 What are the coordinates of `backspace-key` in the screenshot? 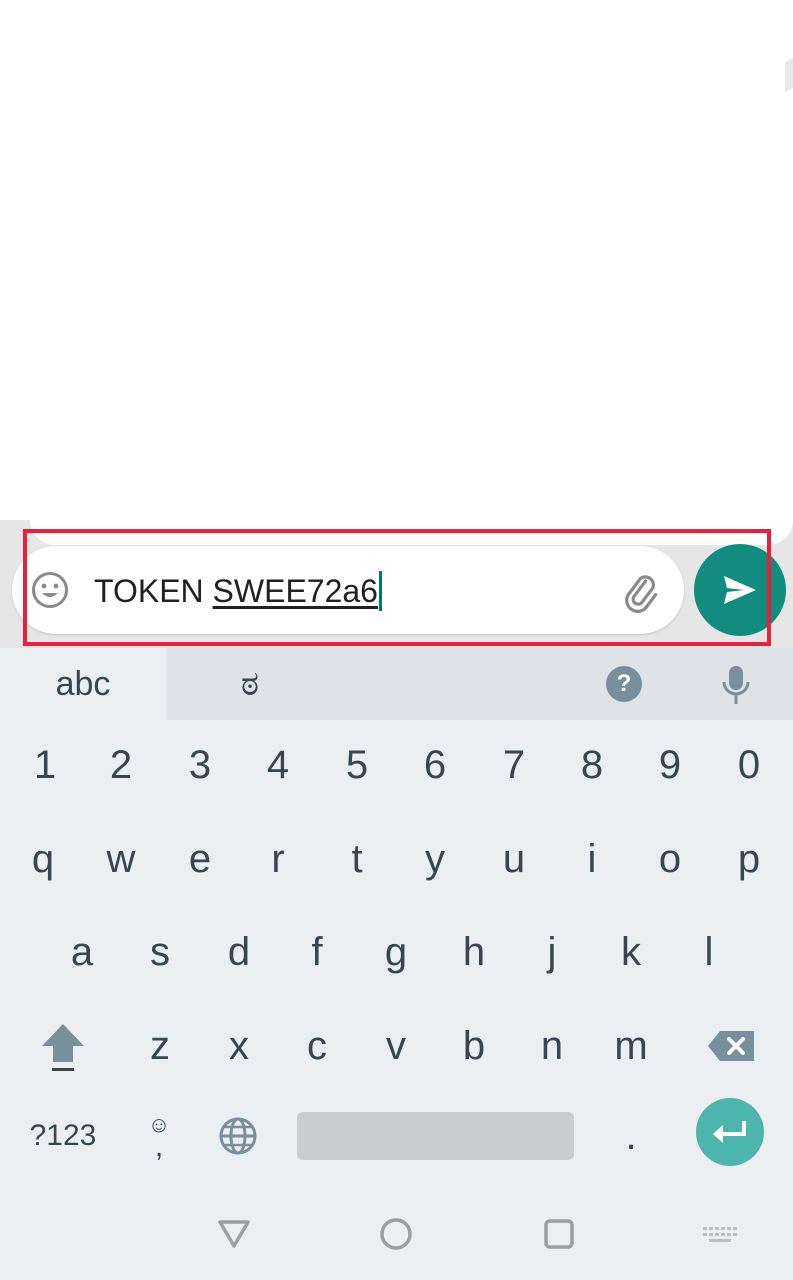 It's located at (731, 1046).